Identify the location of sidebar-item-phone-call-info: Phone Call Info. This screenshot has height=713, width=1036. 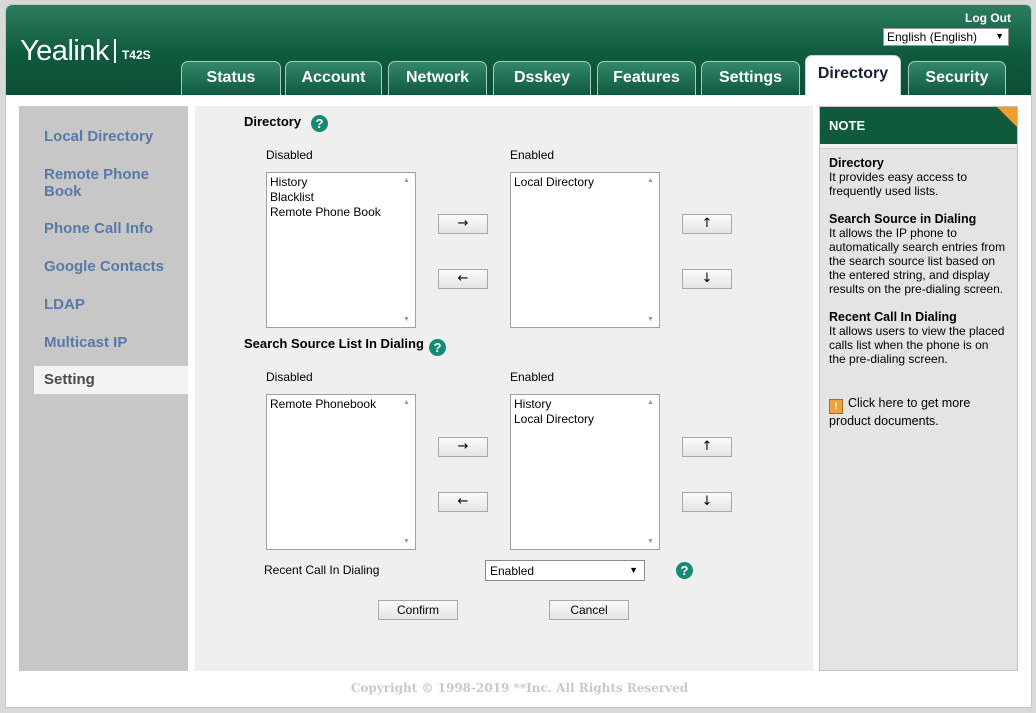
(103, 228).